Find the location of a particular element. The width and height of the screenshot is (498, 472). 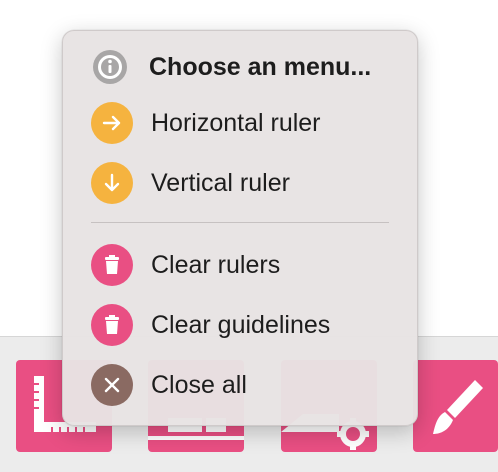

menu-item-horizontal-ruler: Horizontal ruler is located at coordinates (246, 123).